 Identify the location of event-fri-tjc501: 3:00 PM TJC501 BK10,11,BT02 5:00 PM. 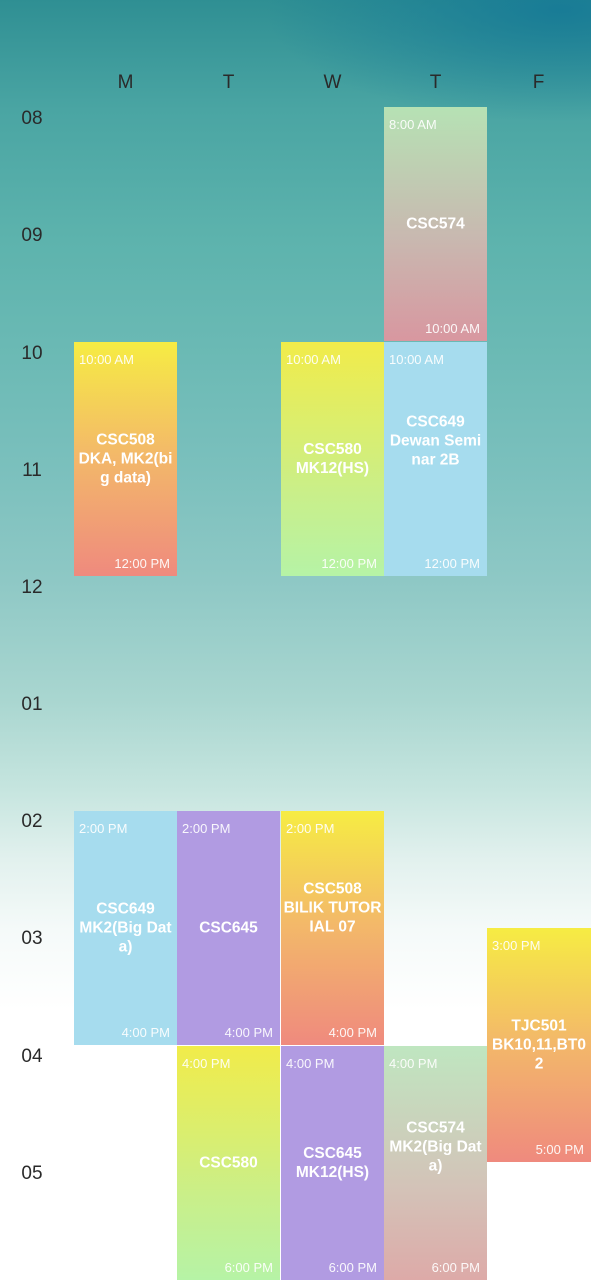
(539, 1045).